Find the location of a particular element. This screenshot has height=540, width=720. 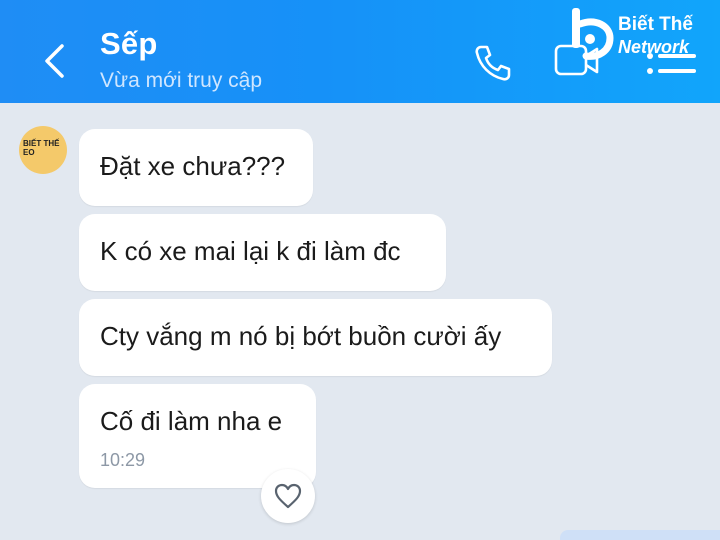

react-button is located at coordinates (288, 496).